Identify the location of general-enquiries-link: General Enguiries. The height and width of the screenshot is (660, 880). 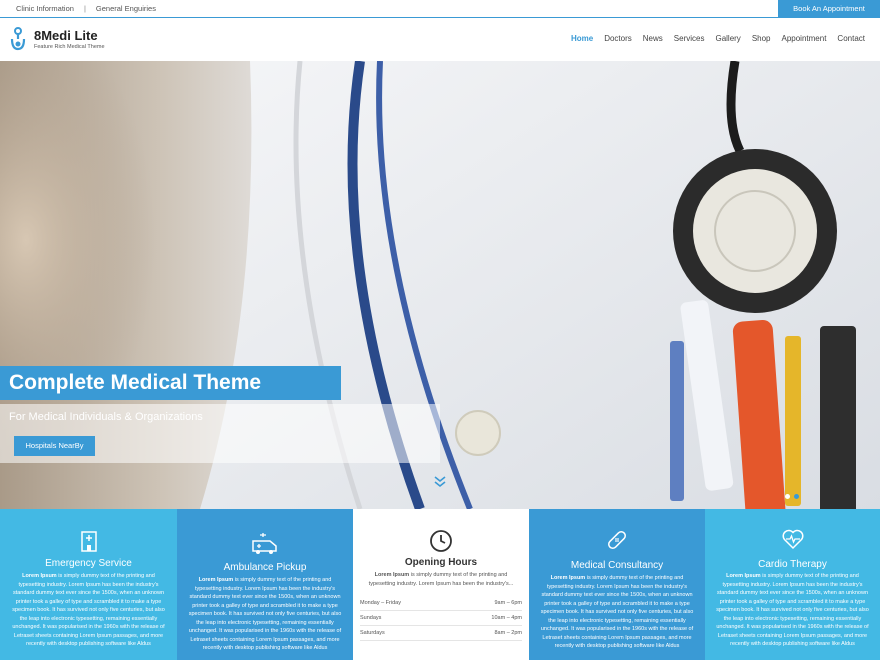
(126, 8).